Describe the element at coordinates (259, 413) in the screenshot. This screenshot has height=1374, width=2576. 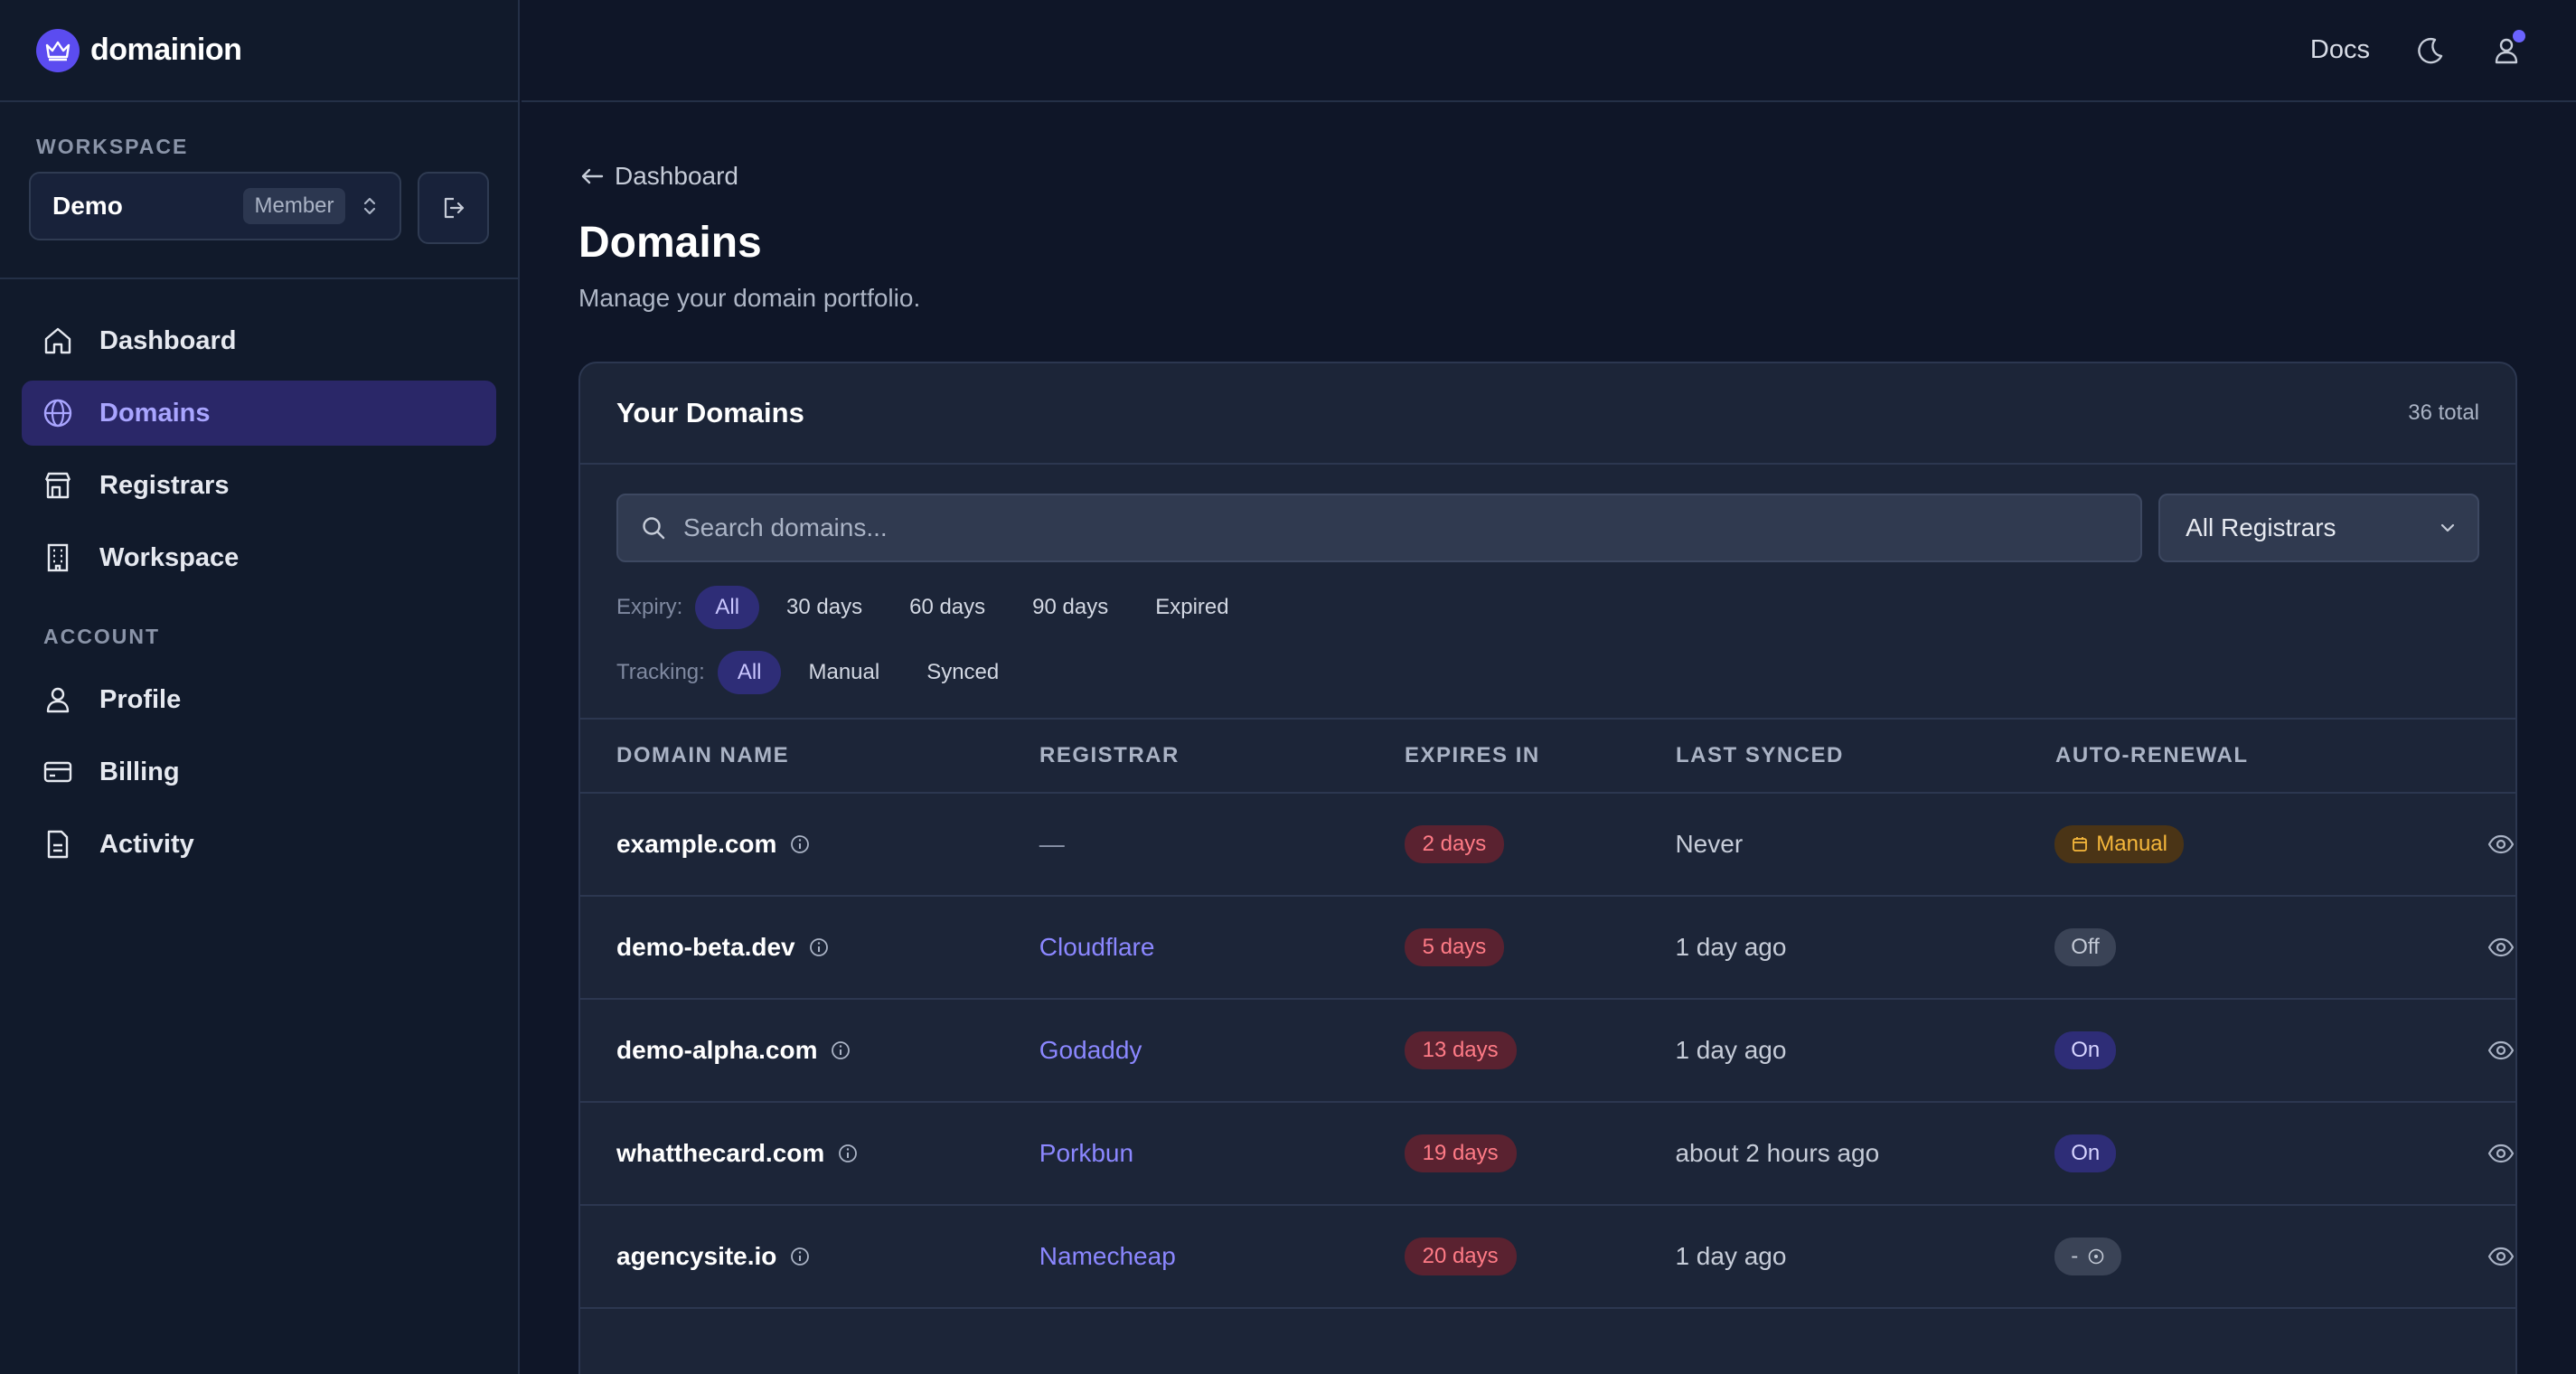
I see `sidebar-item-domains: Domains` at that location.